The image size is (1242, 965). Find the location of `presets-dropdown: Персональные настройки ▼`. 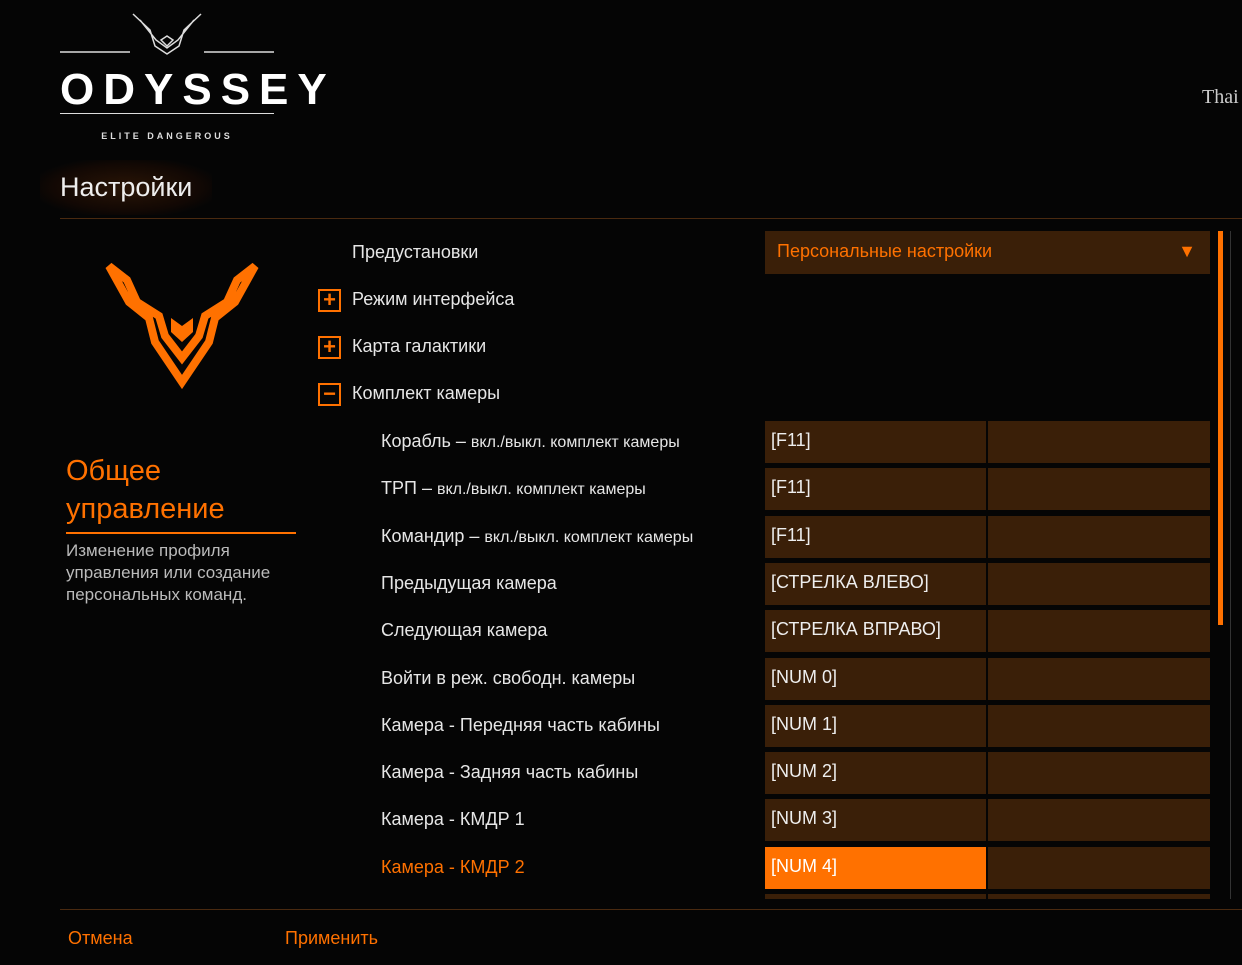

presets-dropdown: Персональные настройки ▼ is located at coordinates (987, 252).